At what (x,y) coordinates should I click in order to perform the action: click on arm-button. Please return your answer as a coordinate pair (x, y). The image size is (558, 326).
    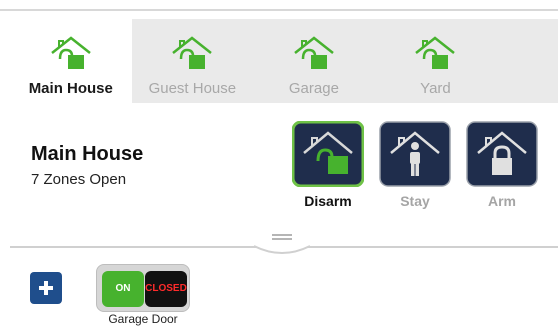
    Looking at the image, I should click on (502, 154).